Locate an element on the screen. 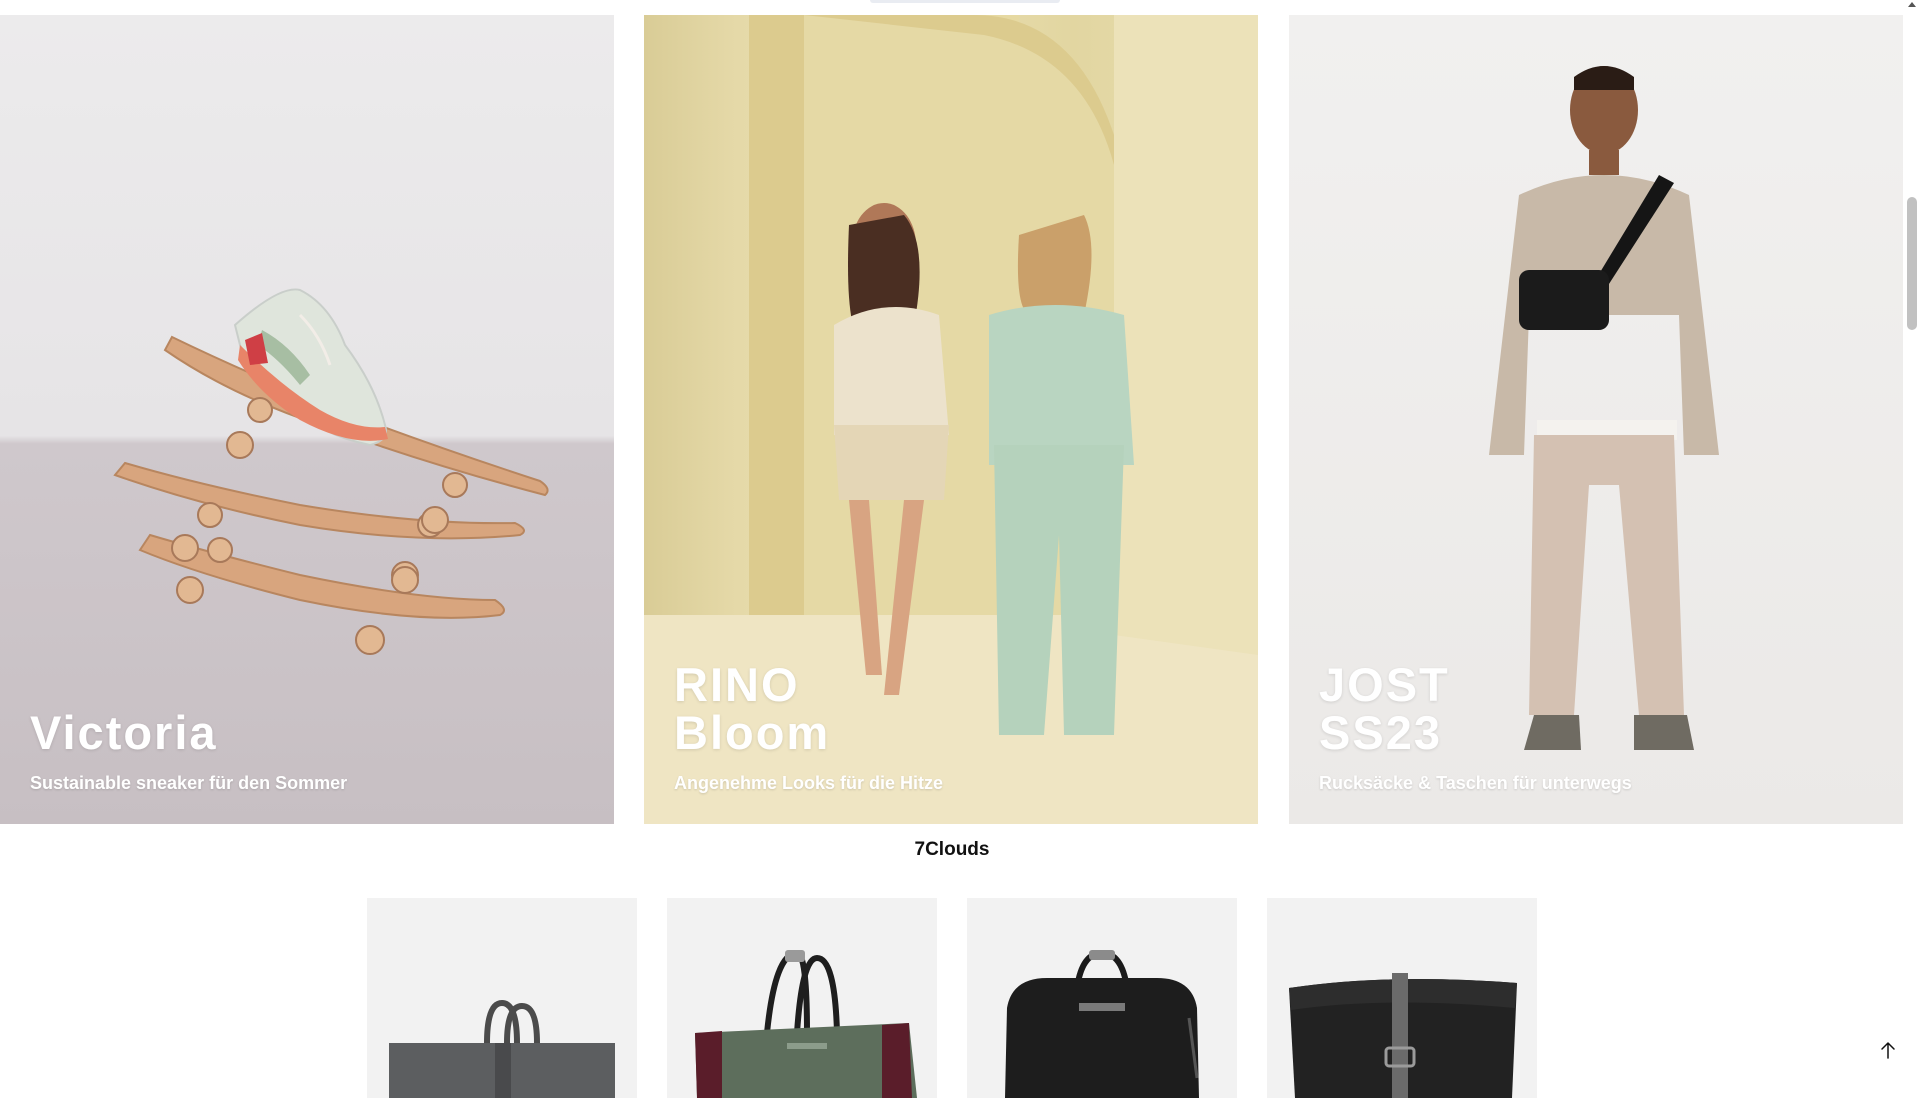  promo-image-sneaker-skateboards is located at coordinates (331, 471).